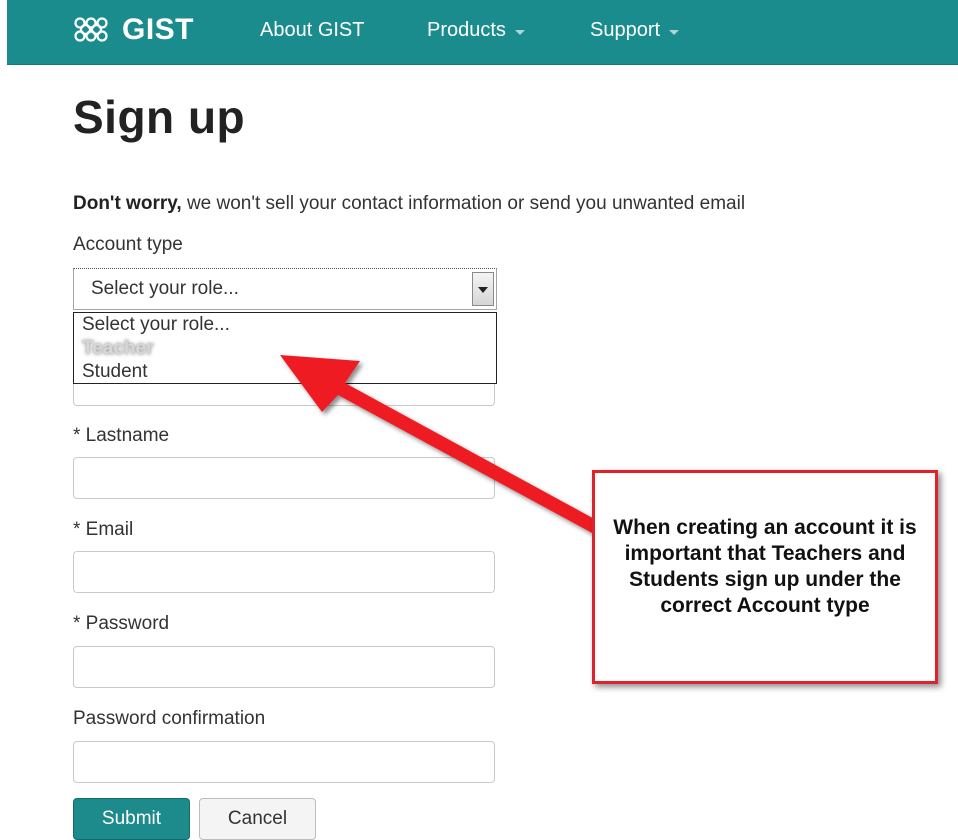  Describe the element at coordinates (103, 529) in the screenshot. I see `email-label: * Email` at that location.